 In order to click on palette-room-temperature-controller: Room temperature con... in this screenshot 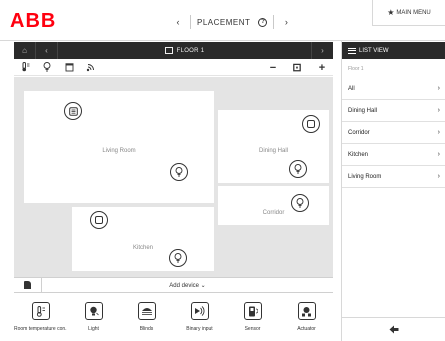, I will do `click(40, 317)`.